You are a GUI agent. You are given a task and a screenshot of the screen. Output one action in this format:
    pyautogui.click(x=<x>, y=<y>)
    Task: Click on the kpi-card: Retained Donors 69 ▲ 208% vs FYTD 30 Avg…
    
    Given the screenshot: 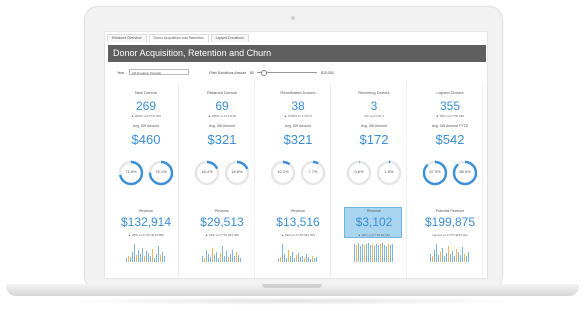 What is the action you would take?
    pyautogui.click(x=222, y=180)
    